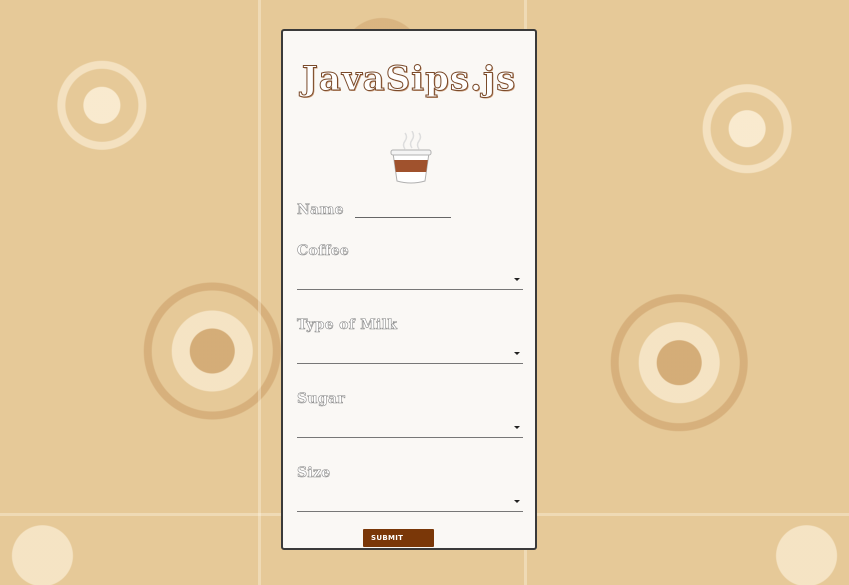 The width and height of the screenshot is (849, 585). Describe the element at coordinates (410, 501) in the screenshot. I see `size-select` at that location.